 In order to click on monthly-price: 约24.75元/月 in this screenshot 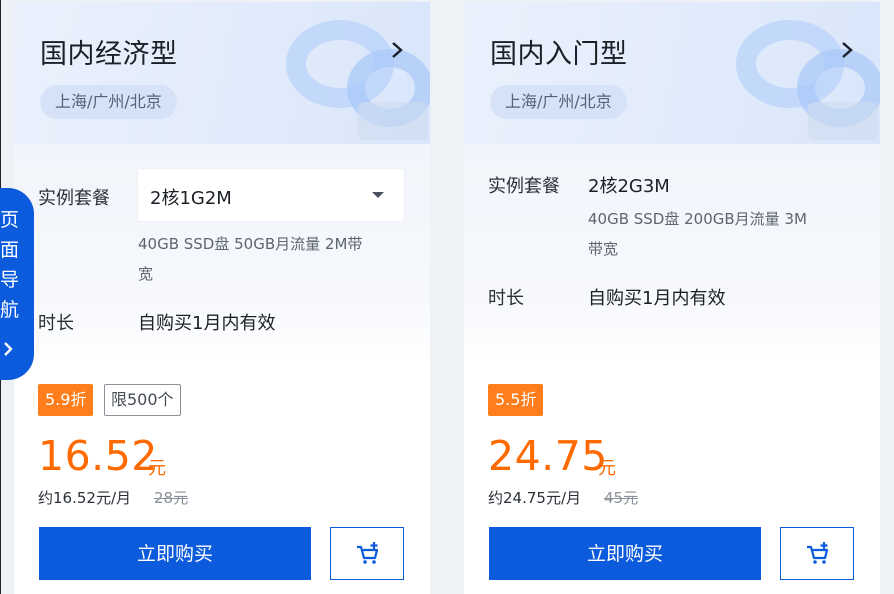, I will do `click(534, 498)`.